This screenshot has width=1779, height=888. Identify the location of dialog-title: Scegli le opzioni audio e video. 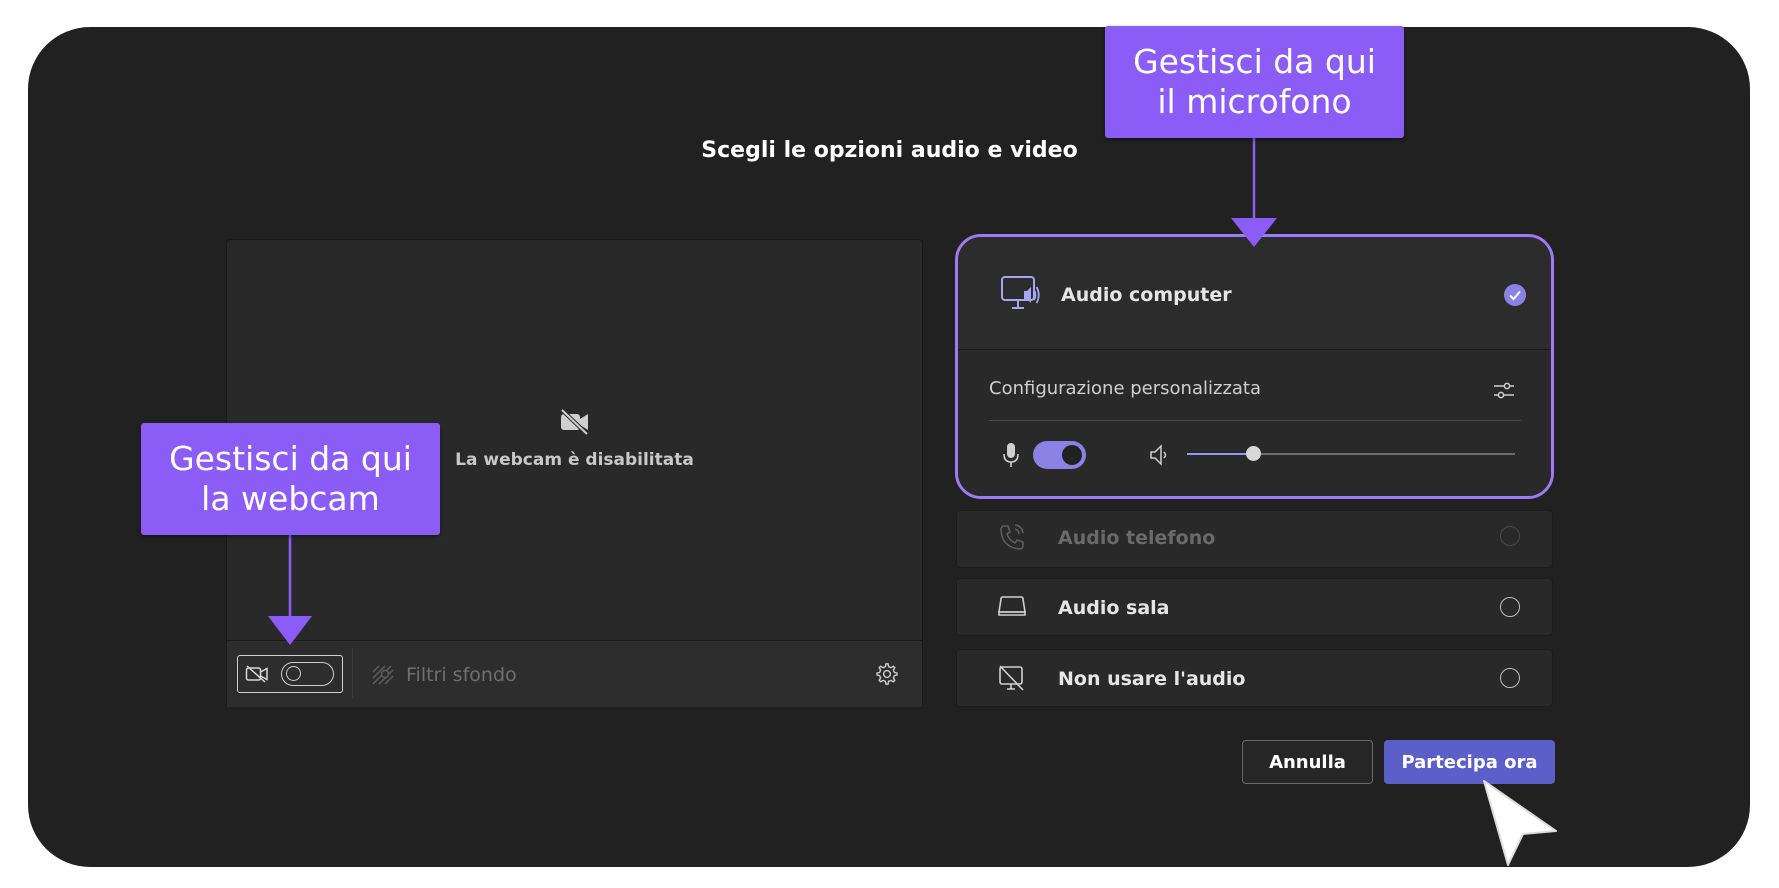
(889, 150).